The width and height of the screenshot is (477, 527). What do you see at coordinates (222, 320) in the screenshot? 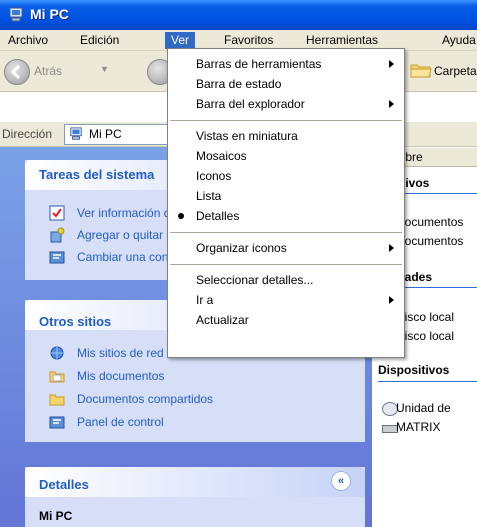
I see `menu-item-label: Actualizar` at bounding box center [222, 320].